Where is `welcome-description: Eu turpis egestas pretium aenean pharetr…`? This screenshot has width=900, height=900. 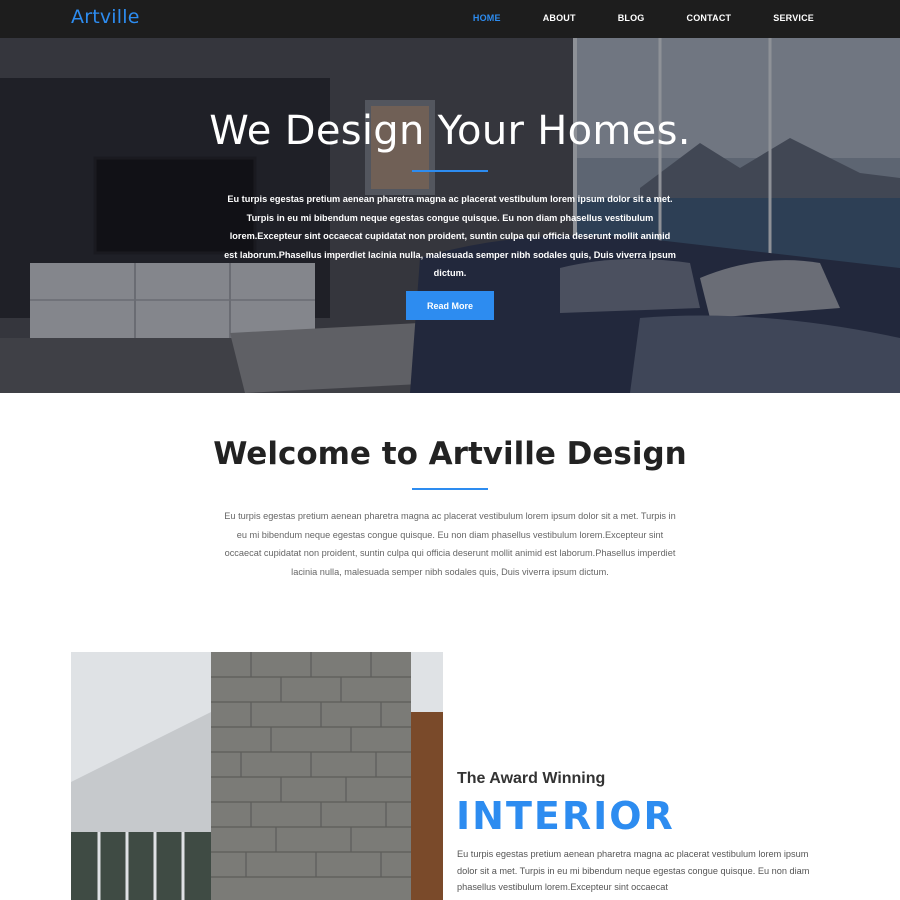
welcome-description: Eu turpis egestas pretium aenean pharetr… is located at coordinates (450, 544).